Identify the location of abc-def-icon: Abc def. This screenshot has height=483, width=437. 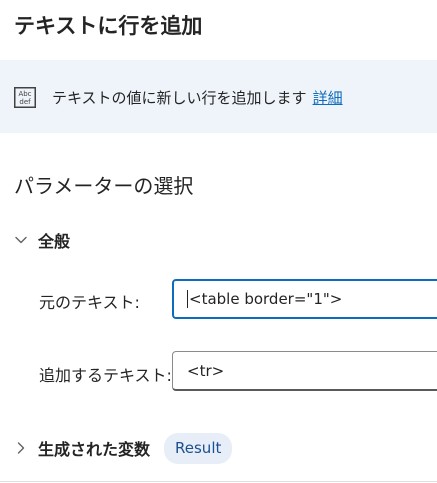
(25, 97).